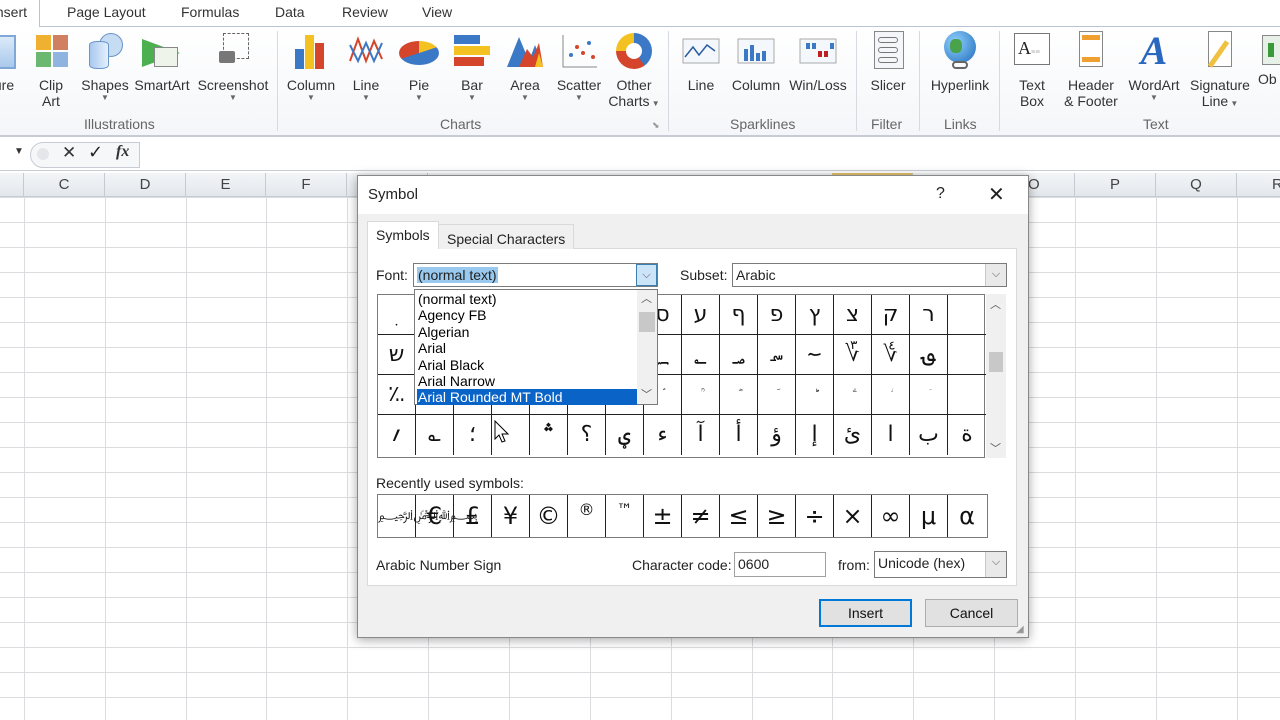 The width and height of the screenshot is (1280, 720). Describe the element at coordinates (122, 152) in the screenshot. I see `insert-function-icon: fx` at that location.